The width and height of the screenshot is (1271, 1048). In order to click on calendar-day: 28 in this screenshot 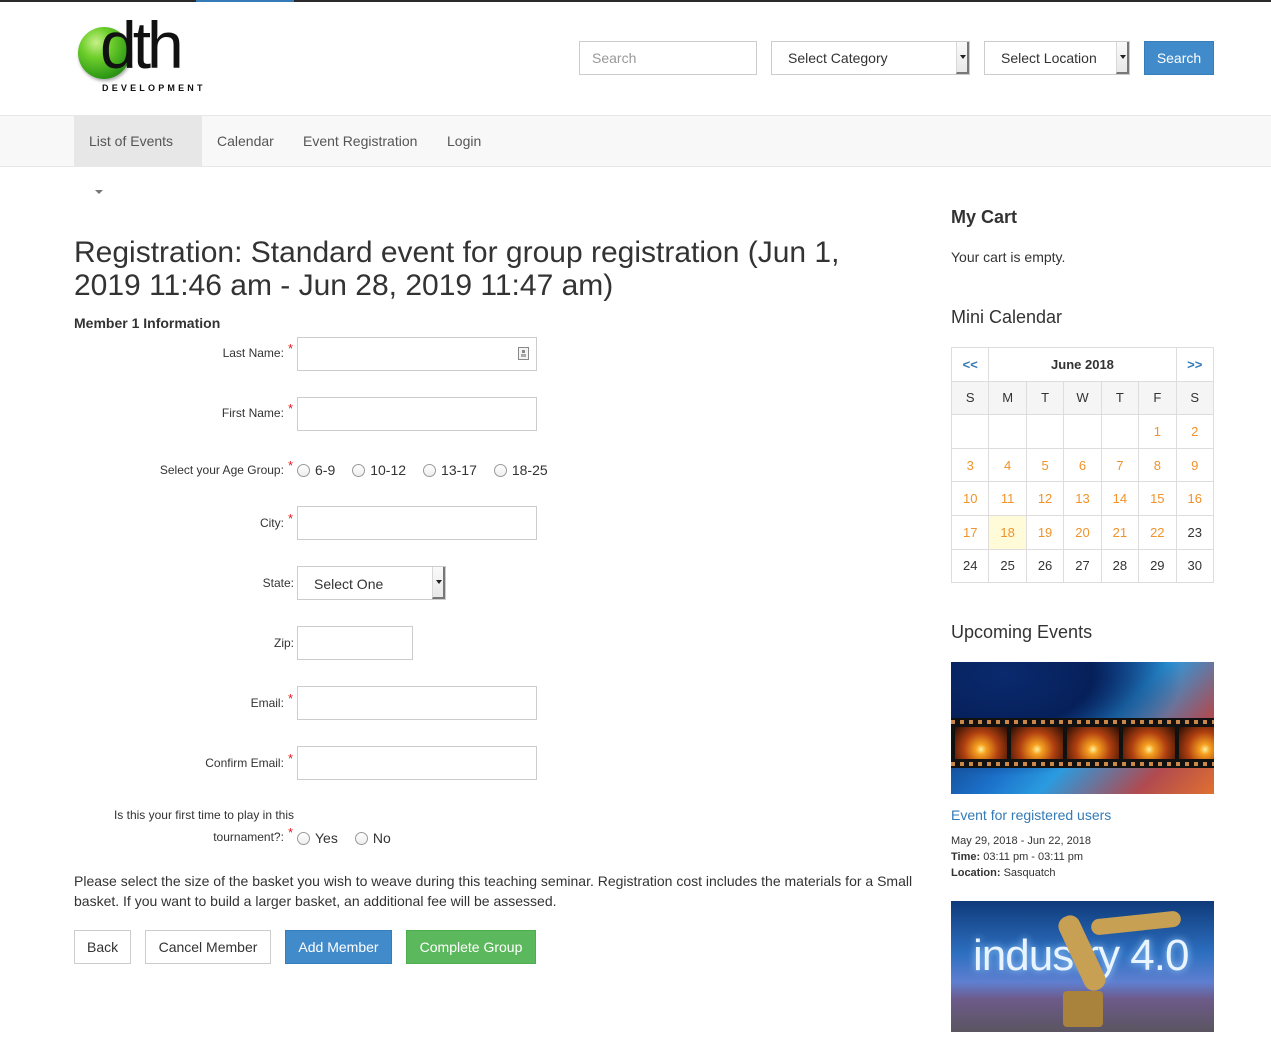, I will do `click(1120, 566)`.